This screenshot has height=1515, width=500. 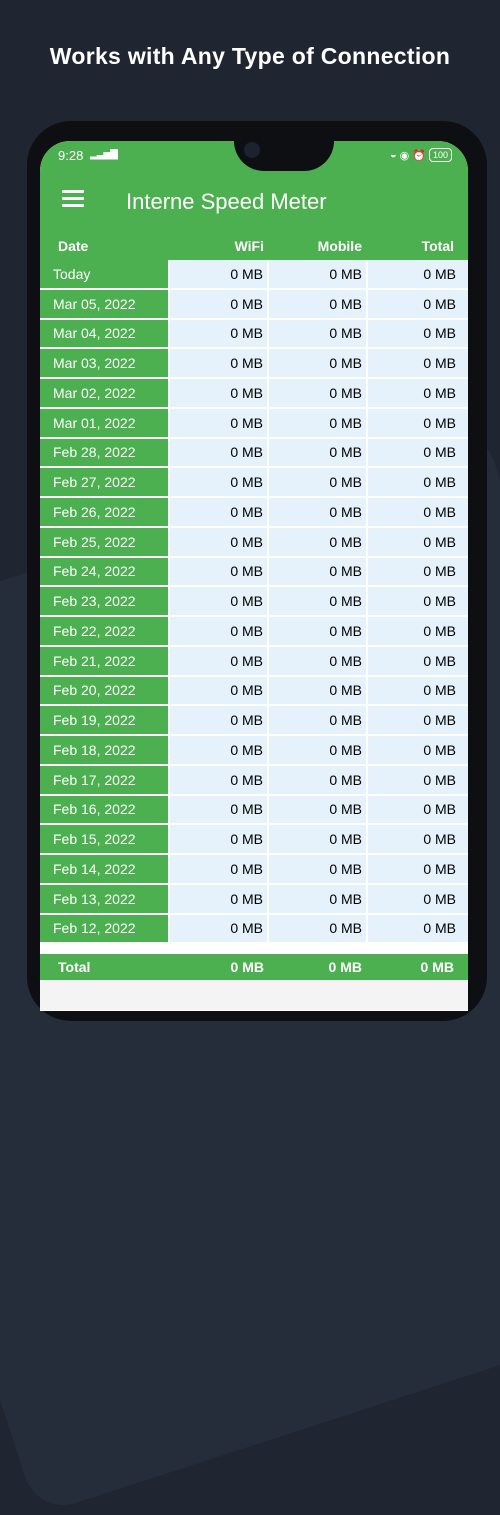 I want to click on table-row: Feb 25, 2022 0 MB 0 MB 0 MB, so click(x=254, y=542).